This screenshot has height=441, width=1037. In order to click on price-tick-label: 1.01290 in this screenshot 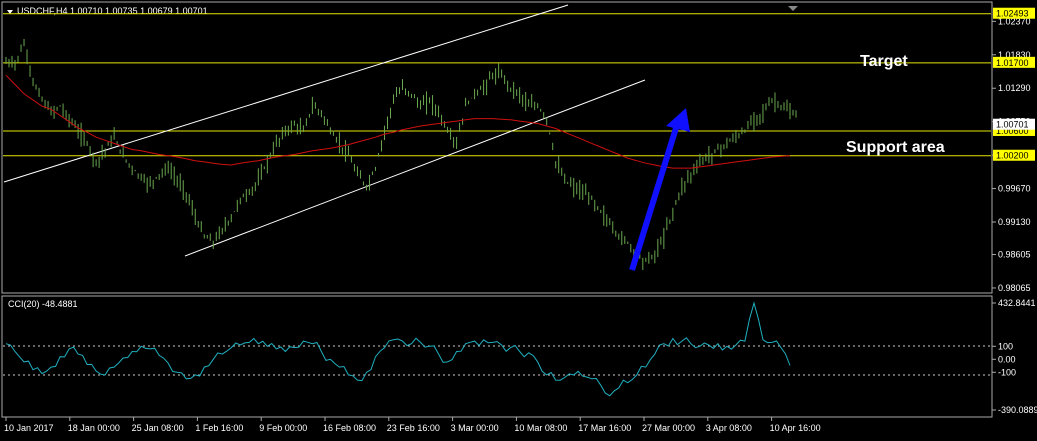, I will do `click(1014, 88)`.